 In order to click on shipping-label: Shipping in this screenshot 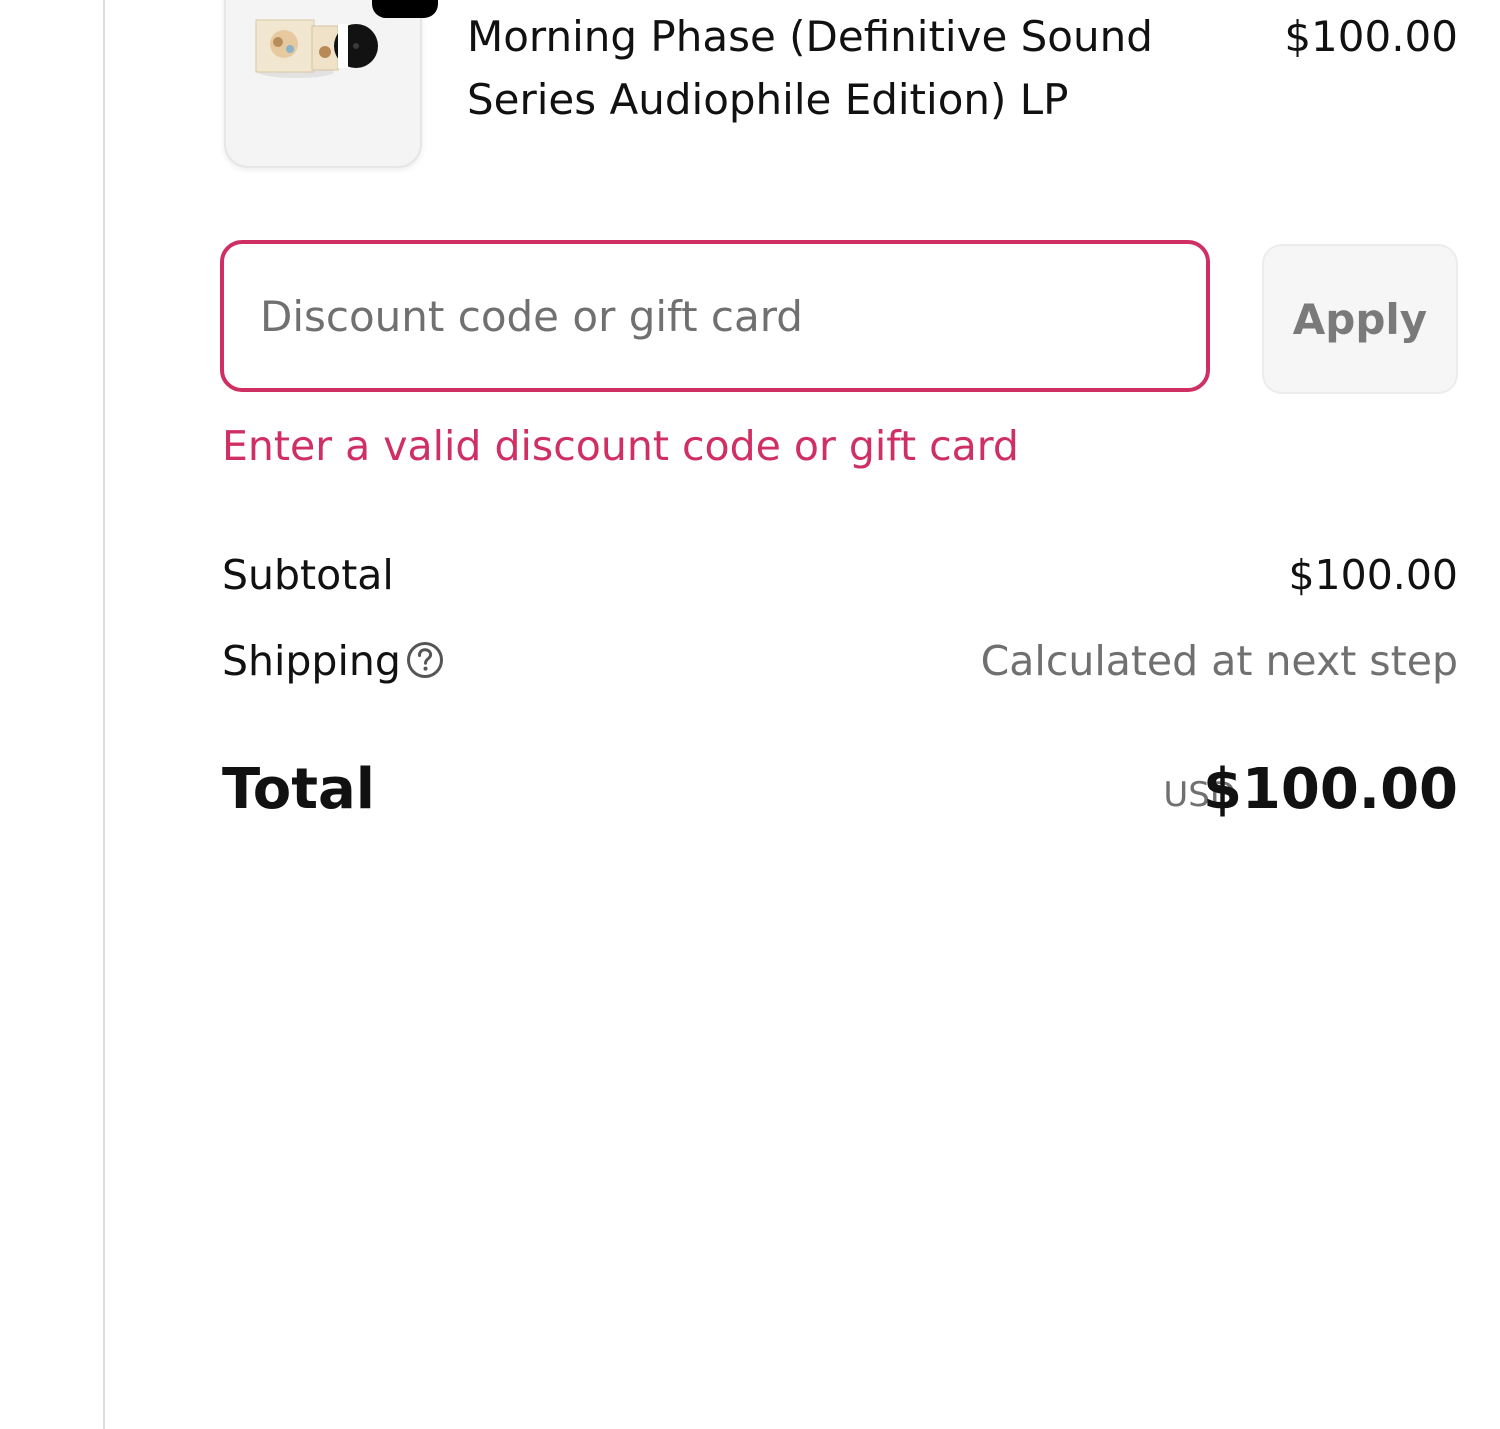, I will do `click(311, 661)`.